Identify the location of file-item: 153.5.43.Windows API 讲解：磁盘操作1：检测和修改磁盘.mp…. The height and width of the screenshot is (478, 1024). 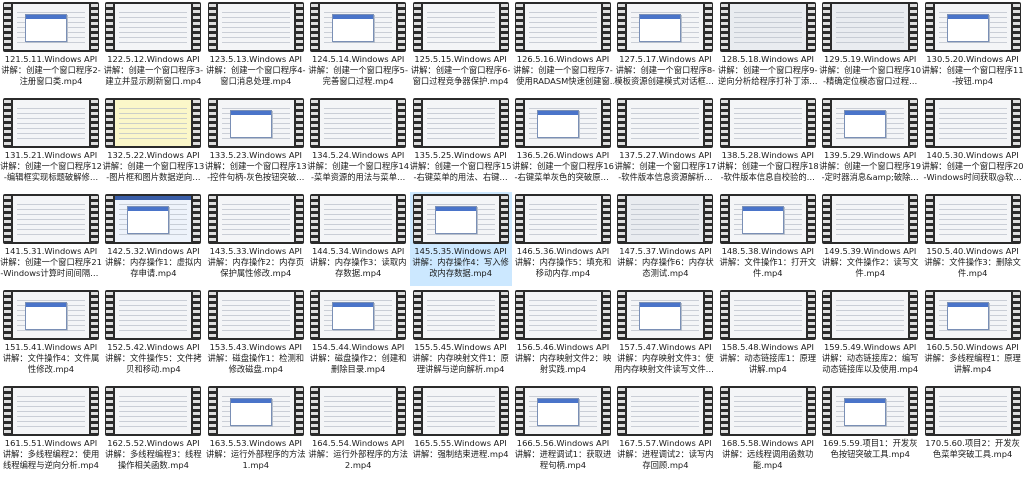
(256, 335).